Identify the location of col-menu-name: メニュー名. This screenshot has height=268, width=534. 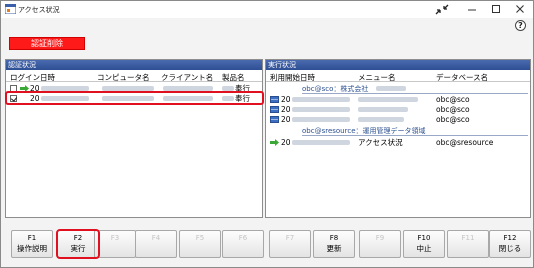
(377, 77).